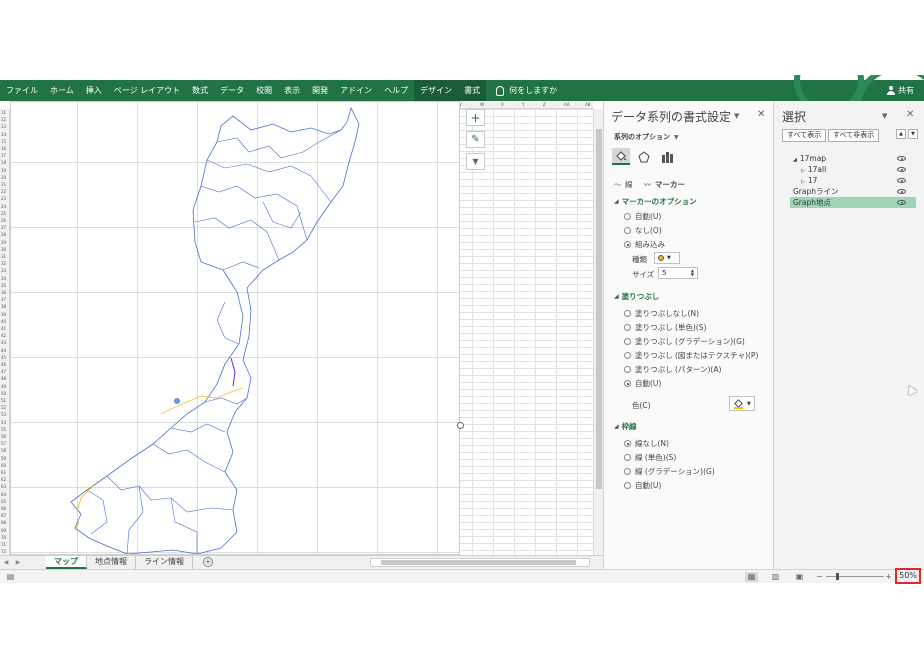 This screenshot has height=660, width=924. Describe the element at coordinates (3, 450) in the screenshot. I see `row-header: 58` at that location.